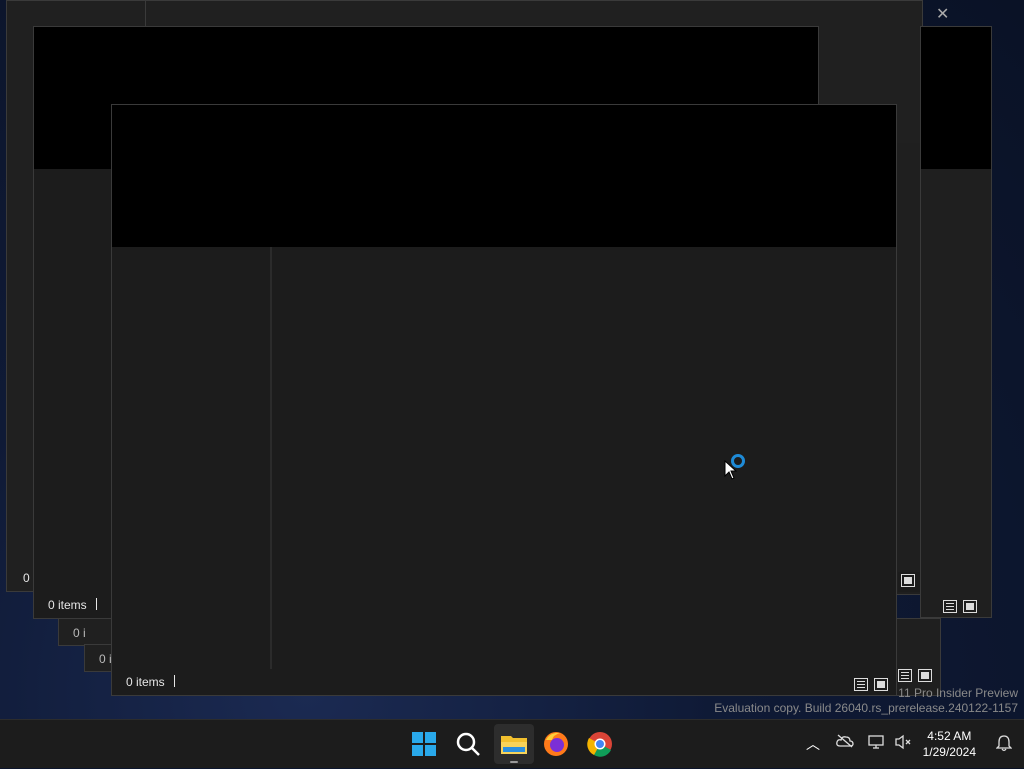 The image size is (1024, 769). I want to click on search-icon, so click(468, 744).